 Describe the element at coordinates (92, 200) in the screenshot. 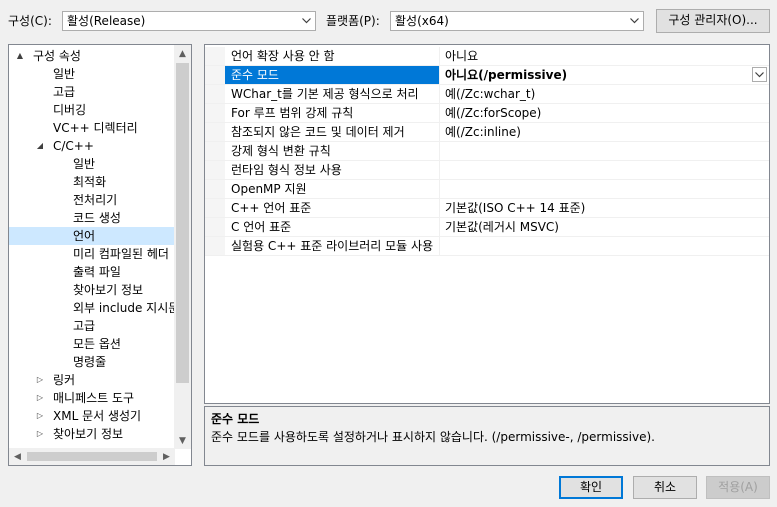

I see `tree-item: 전처리기` at that location.